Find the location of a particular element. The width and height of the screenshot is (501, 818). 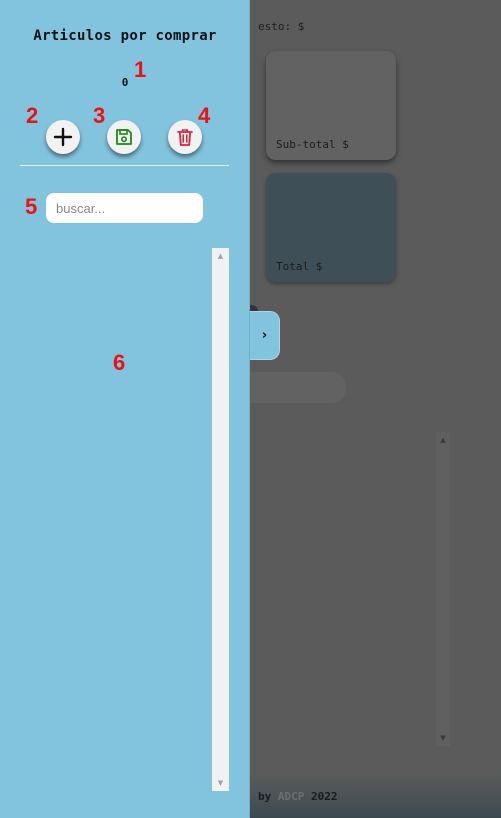

footer-credit: by ADCP 2022 is located at coordinates (298, 796).